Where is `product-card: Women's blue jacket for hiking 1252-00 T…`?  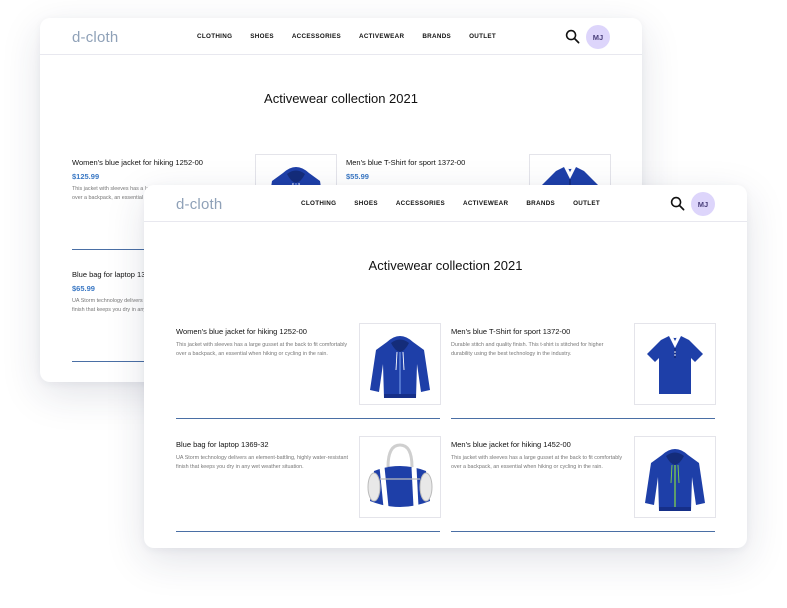 product-card: Women's blue jacket for hiking 1252-00 T… is located at coordinates (308, 371).